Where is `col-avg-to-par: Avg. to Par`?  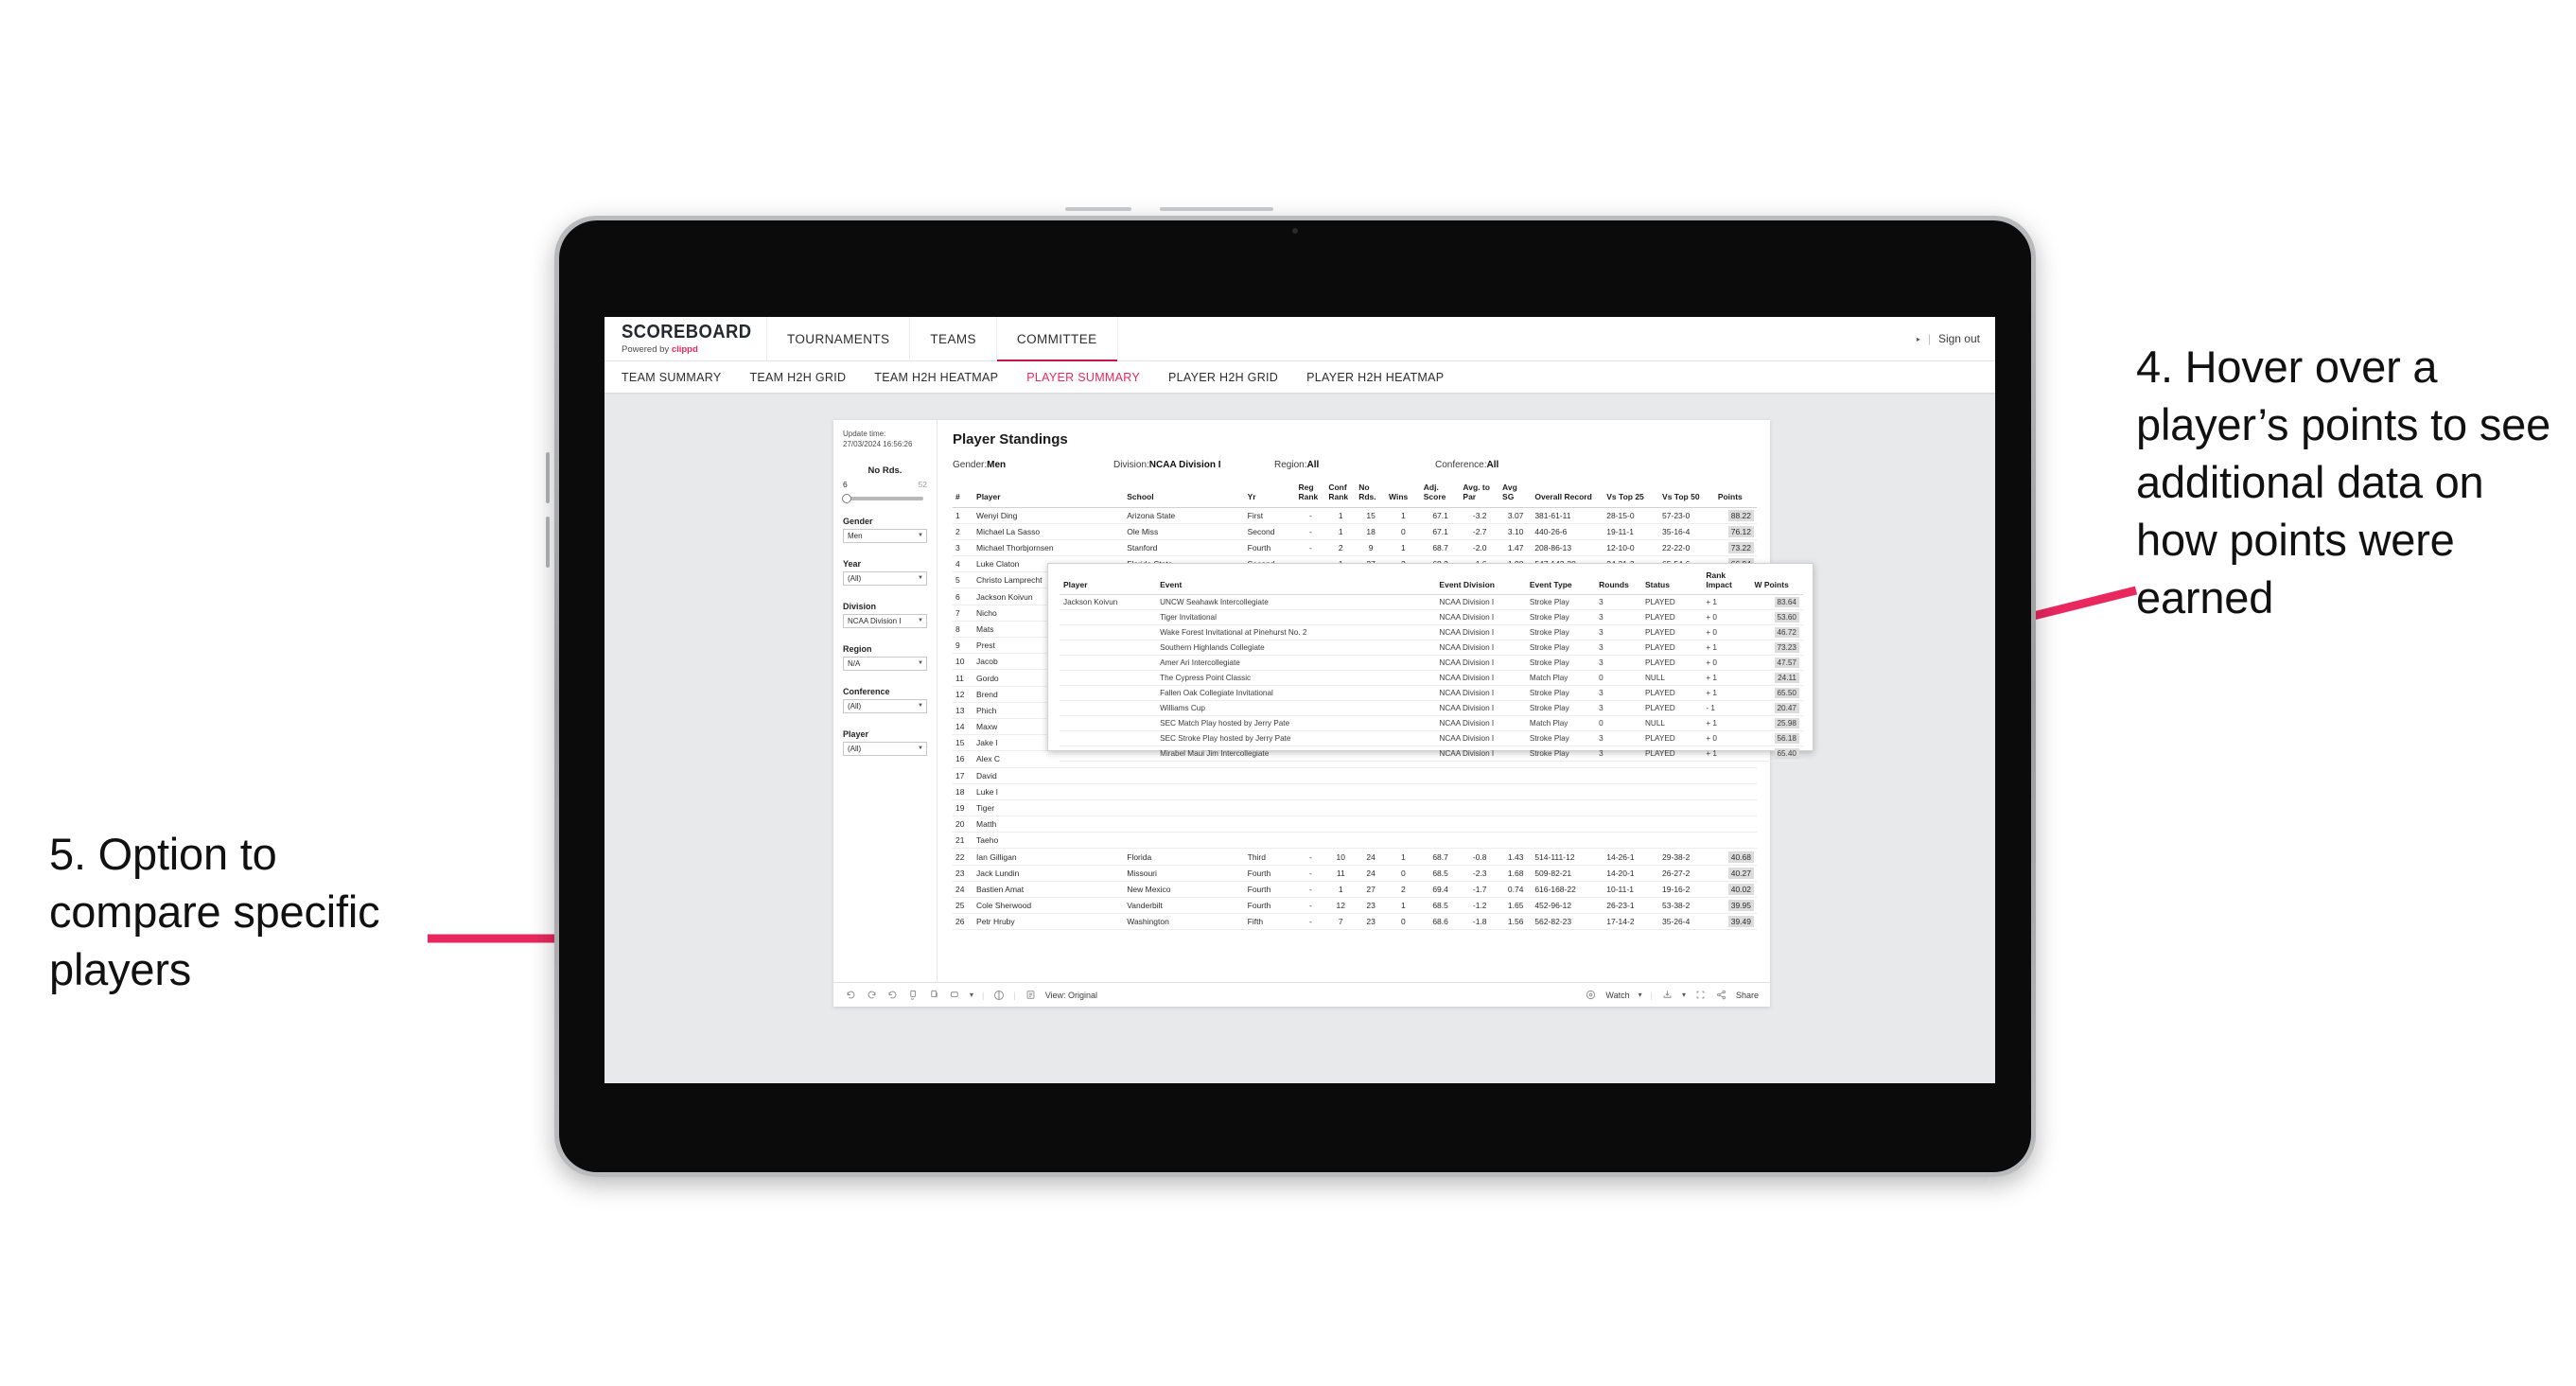 col-avg-to-par: Avg. to Par is located at coordinates (1480, 495).